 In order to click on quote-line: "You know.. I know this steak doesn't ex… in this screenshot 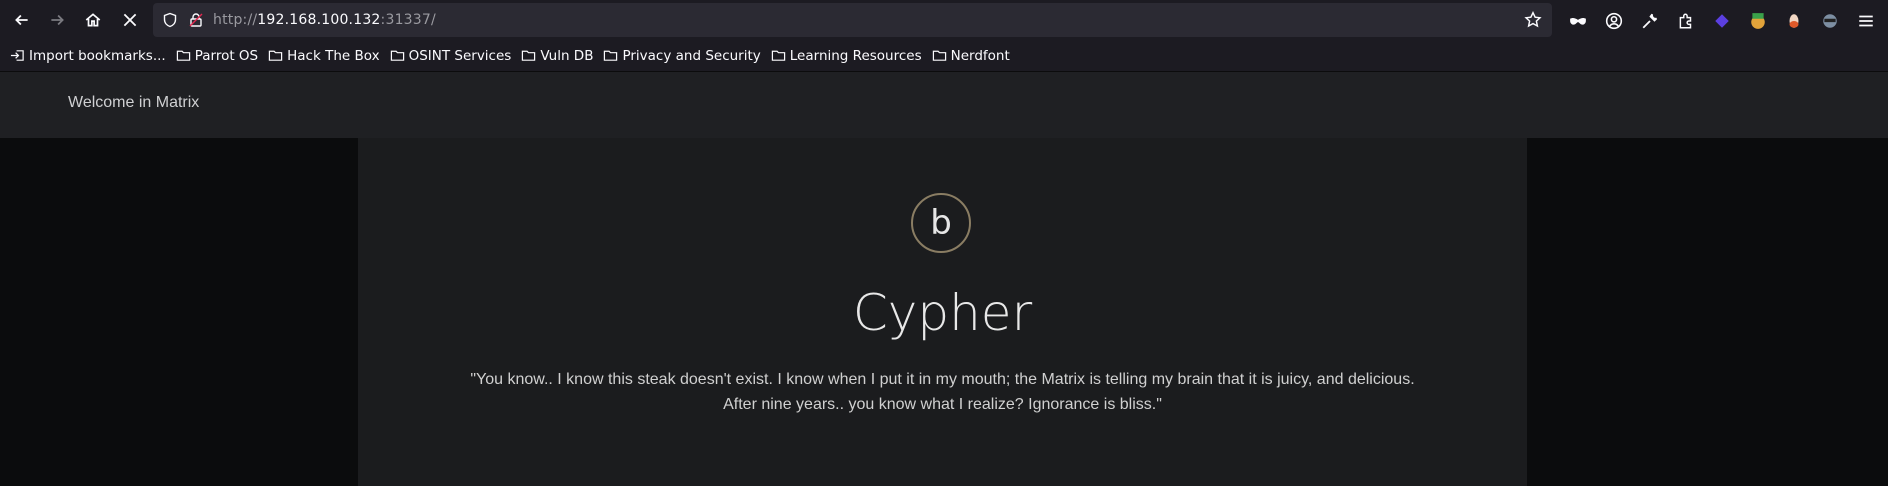, I will do `click(942, 379)`.